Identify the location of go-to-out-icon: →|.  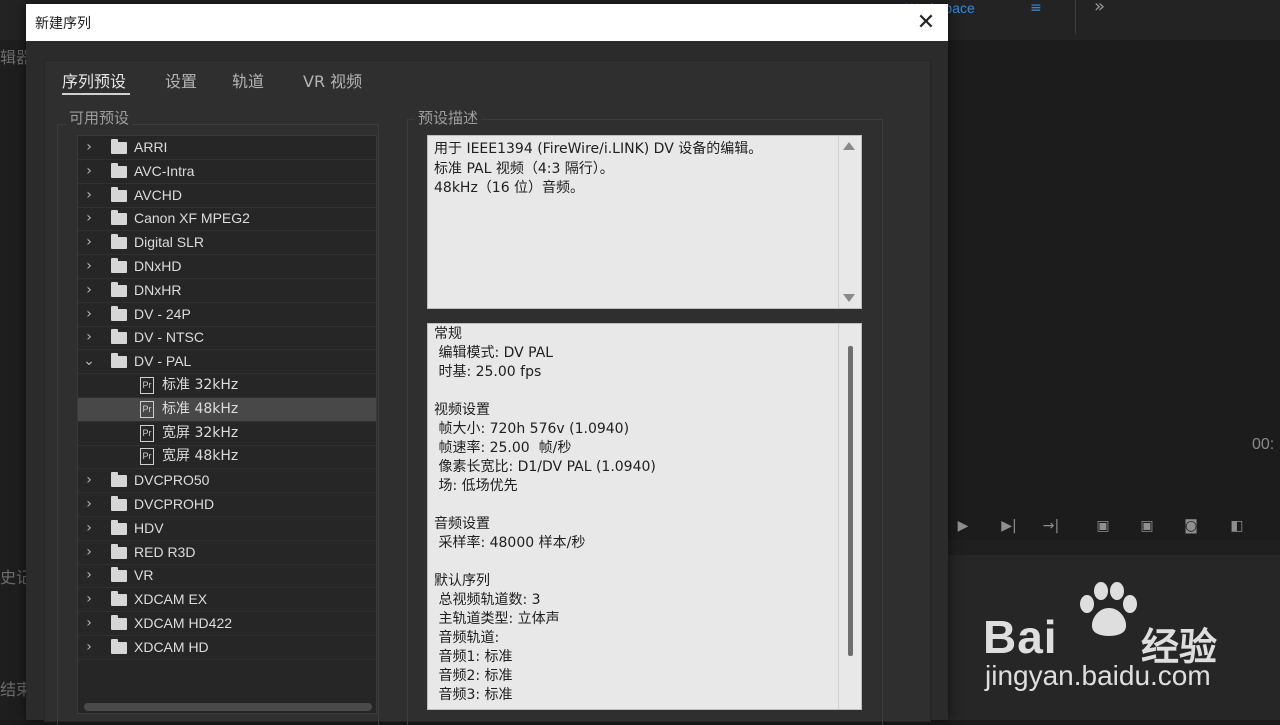
(1051, 526).